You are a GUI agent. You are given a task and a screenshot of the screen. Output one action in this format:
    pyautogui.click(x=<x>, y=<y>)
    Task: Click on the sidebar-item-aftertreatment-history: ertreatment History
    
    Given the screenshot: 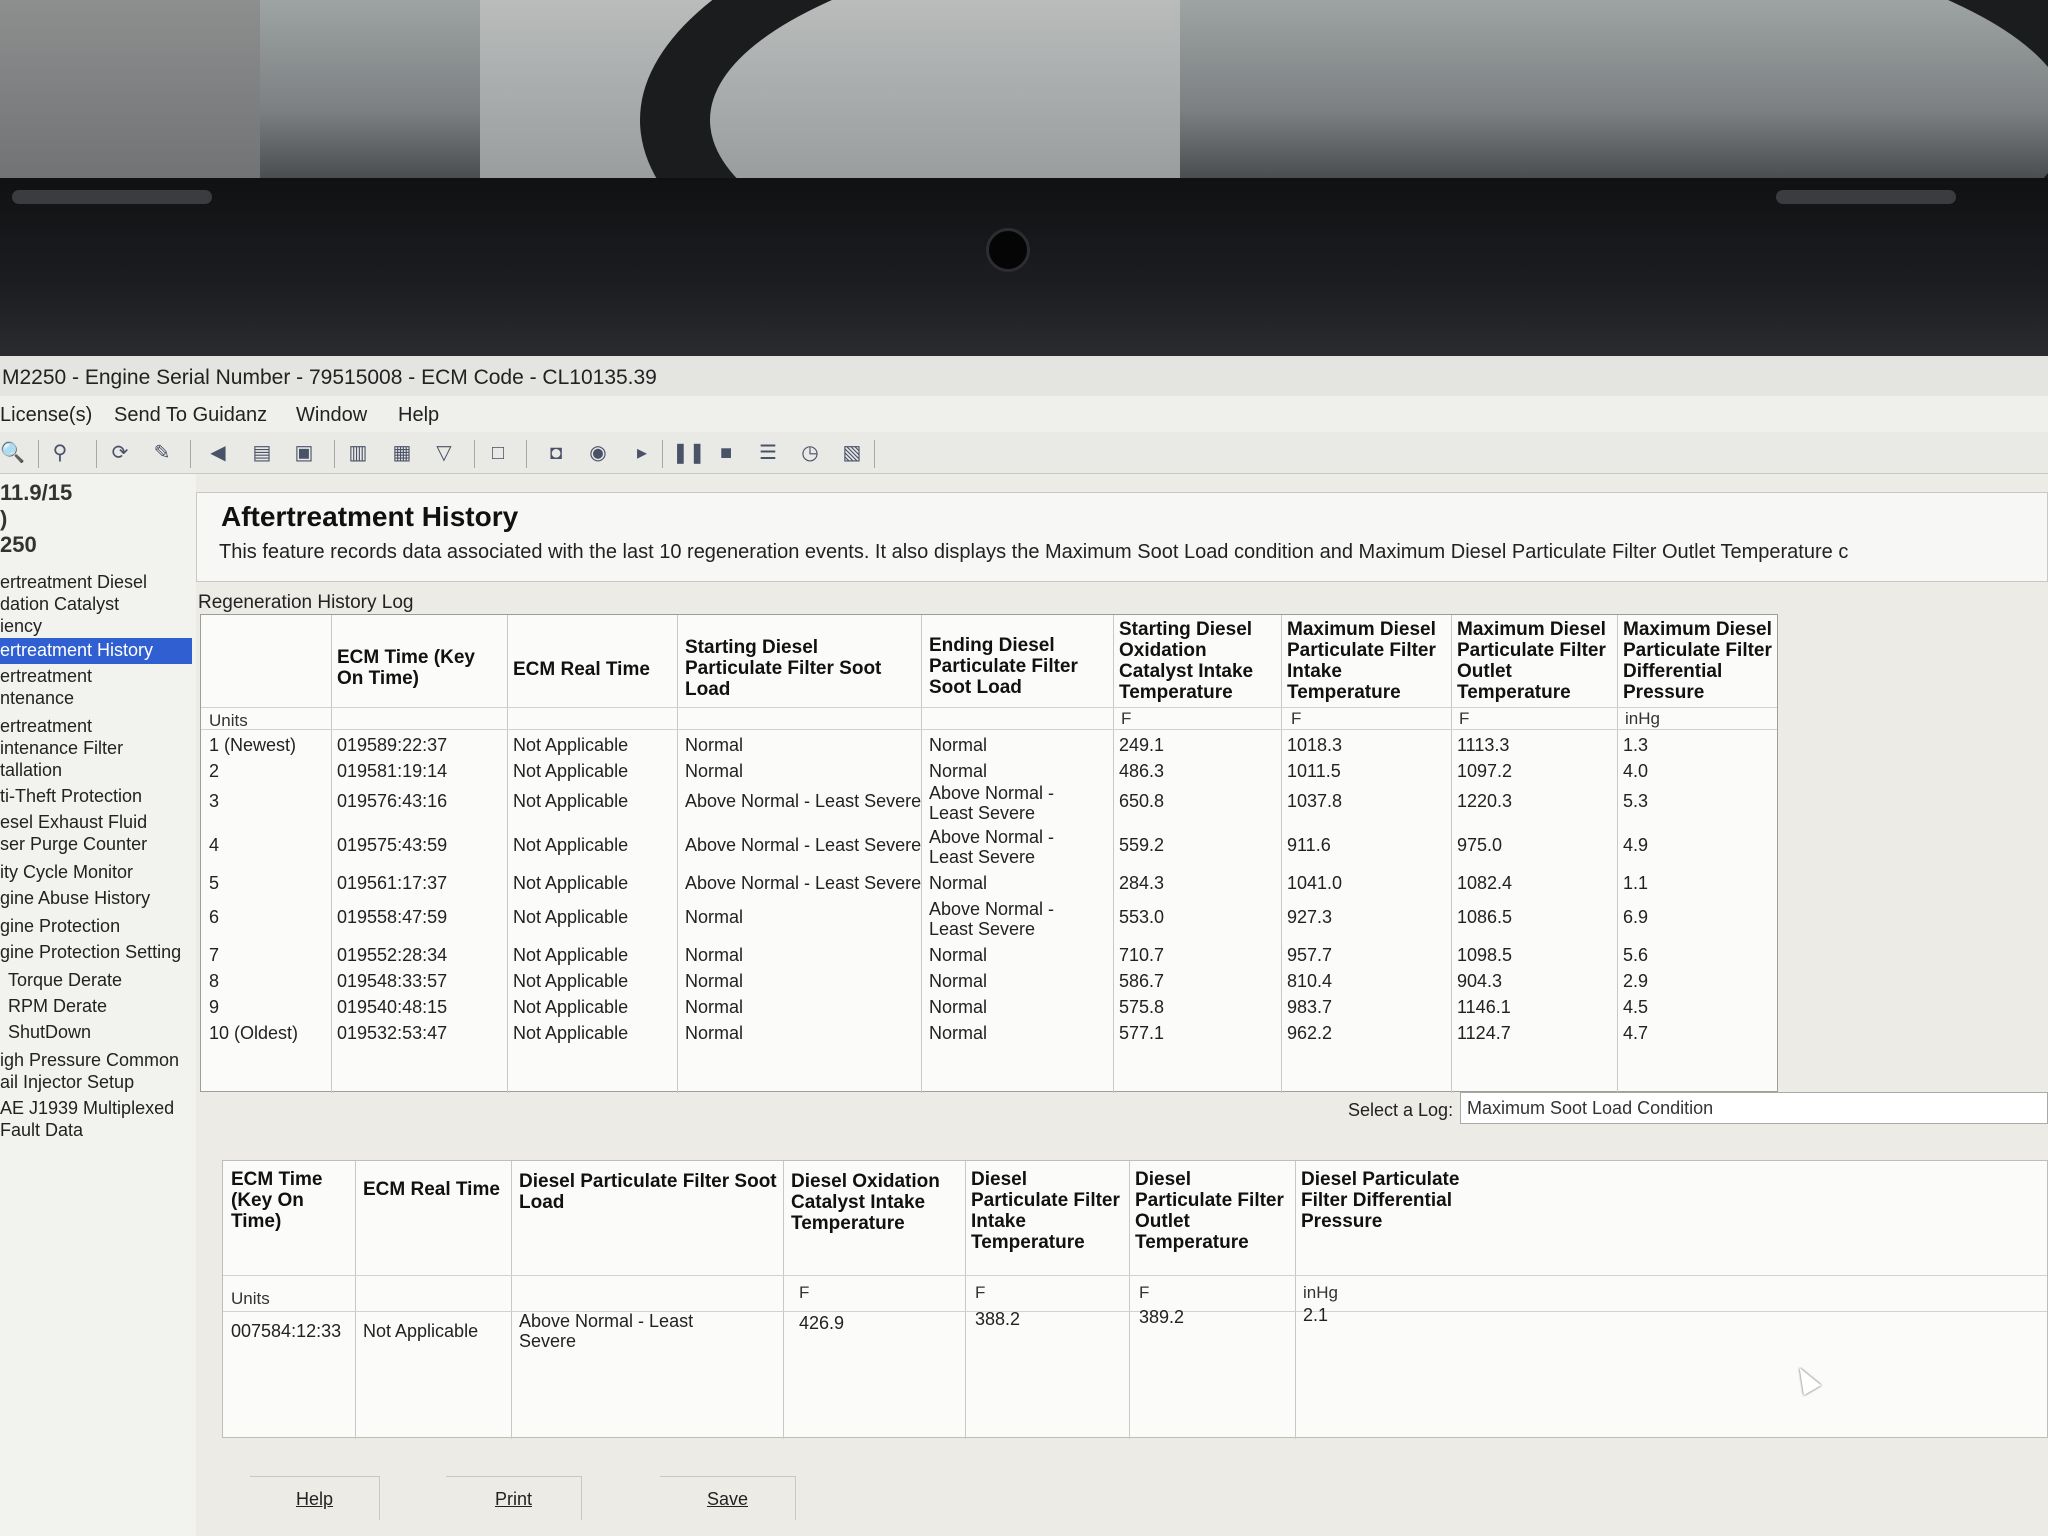 What is the action you would take?
    pyautogui.click(x=96, y=651)
    